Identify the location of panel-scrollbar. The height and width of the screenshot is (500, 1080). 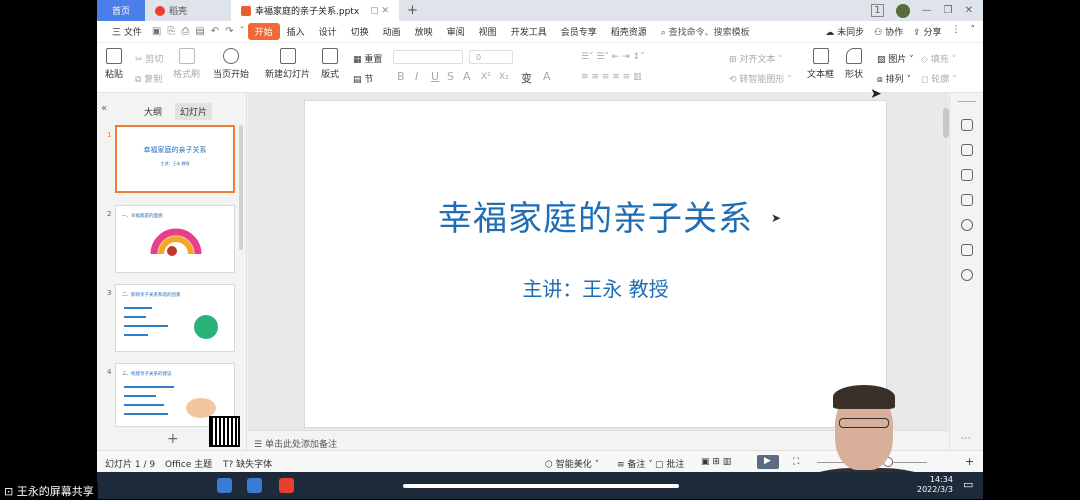
(241, 187).